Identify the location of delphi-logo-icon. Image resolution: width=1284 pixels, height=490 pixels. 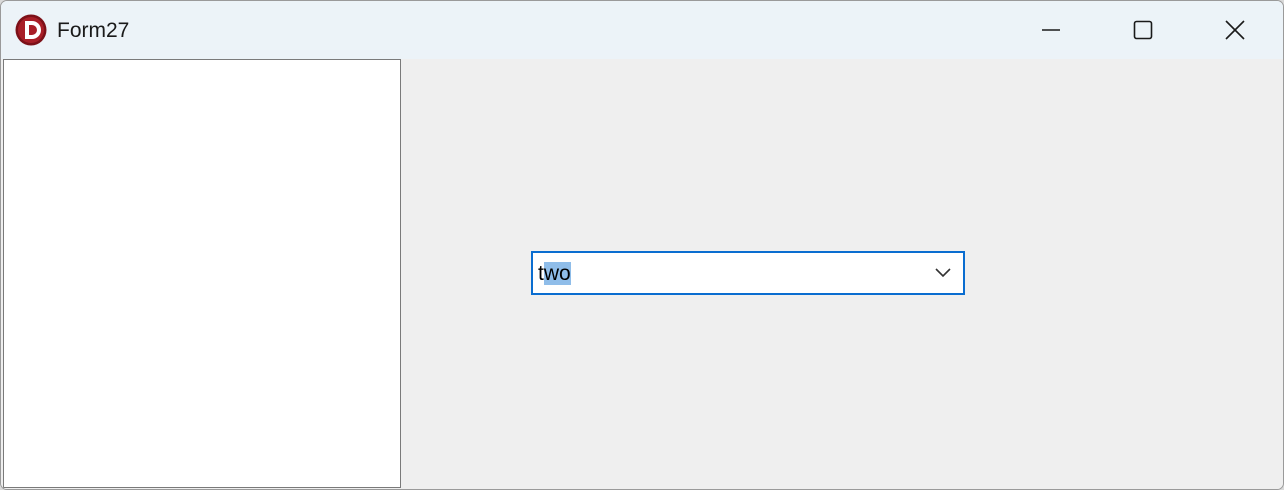
(31, 30).